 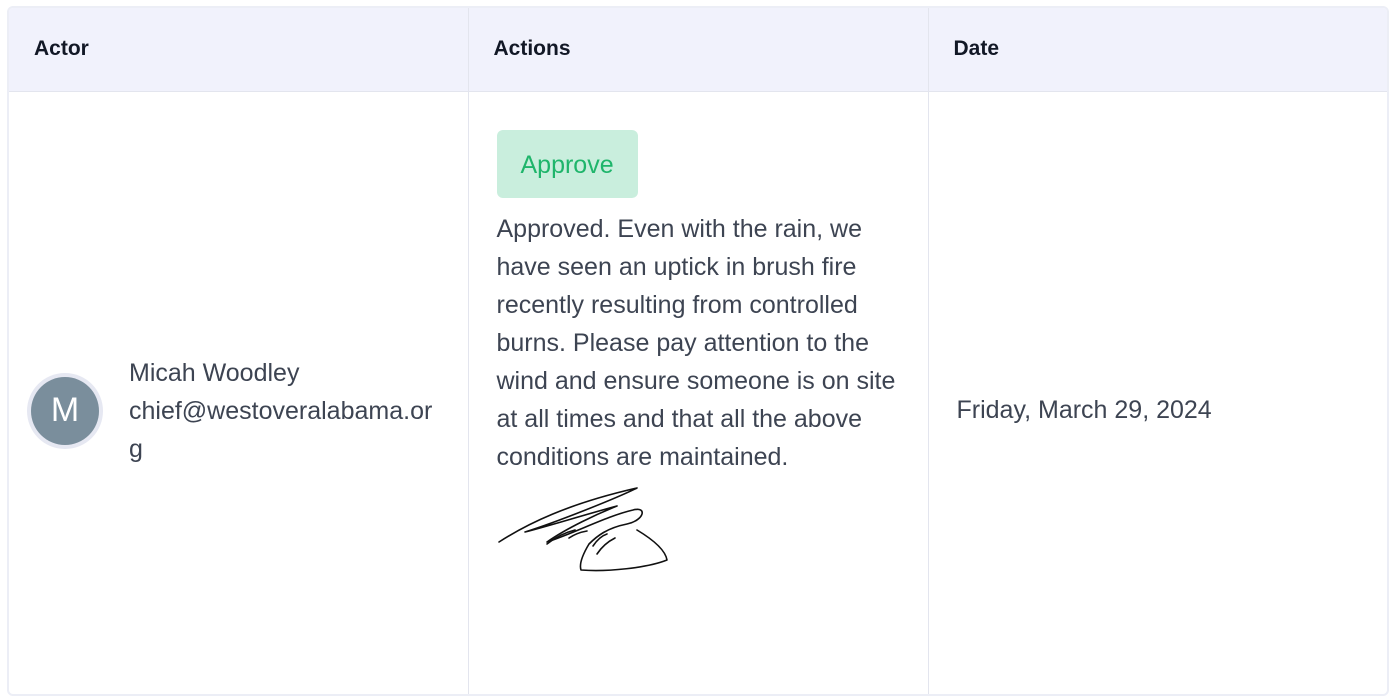 What do you see at coordinates (214, 372) in the screenshot?
I see `actor-name: Micah Woodley` at bounding box center [214, 372].